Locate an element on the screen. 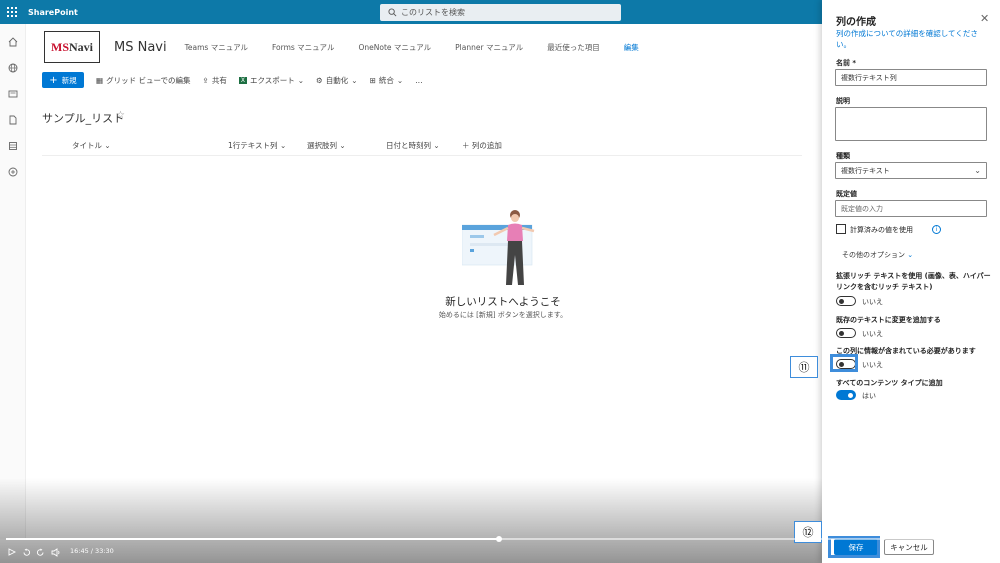  export-button: X エクスポート ⌄ is located at coordinates (271, 80).